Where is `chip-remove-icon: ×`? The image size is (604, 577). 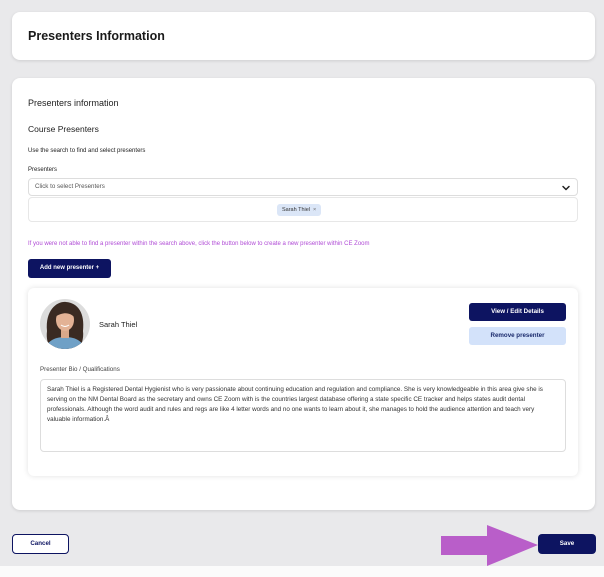 chip-remove-icon: × is located at coordinates (314, 210).